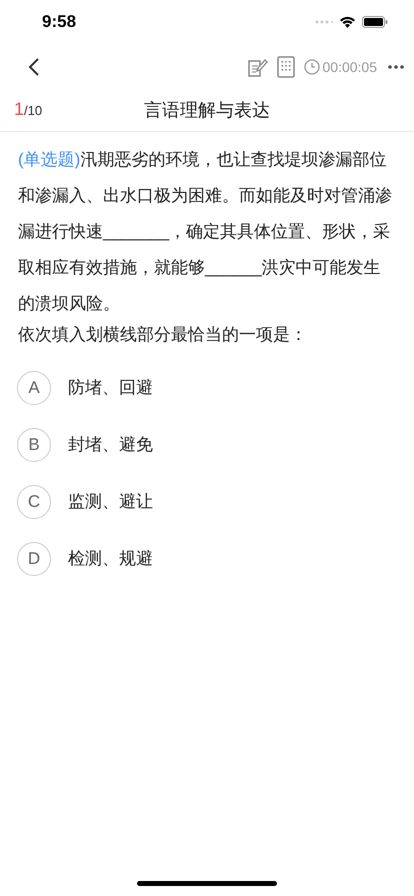 This screenshot has height=896, width=414. Describe the element at coordinates (19, 109) in the screenshot. I see `question-number: 1` at that location.